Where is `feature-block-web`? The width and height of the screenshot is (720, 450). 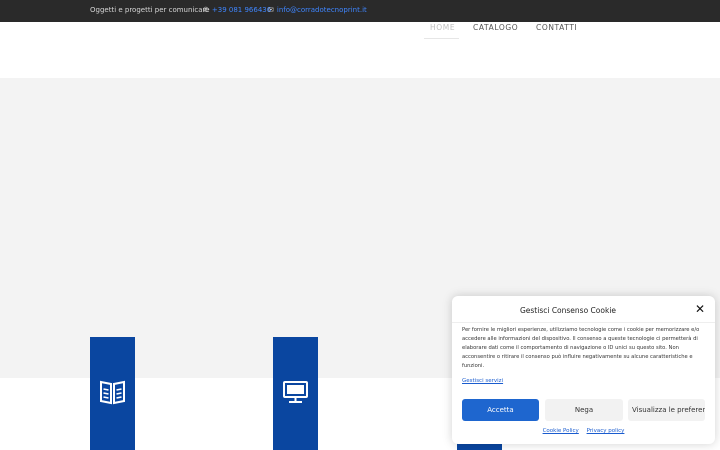
feature-block-web is located at coordinates (295, 393).